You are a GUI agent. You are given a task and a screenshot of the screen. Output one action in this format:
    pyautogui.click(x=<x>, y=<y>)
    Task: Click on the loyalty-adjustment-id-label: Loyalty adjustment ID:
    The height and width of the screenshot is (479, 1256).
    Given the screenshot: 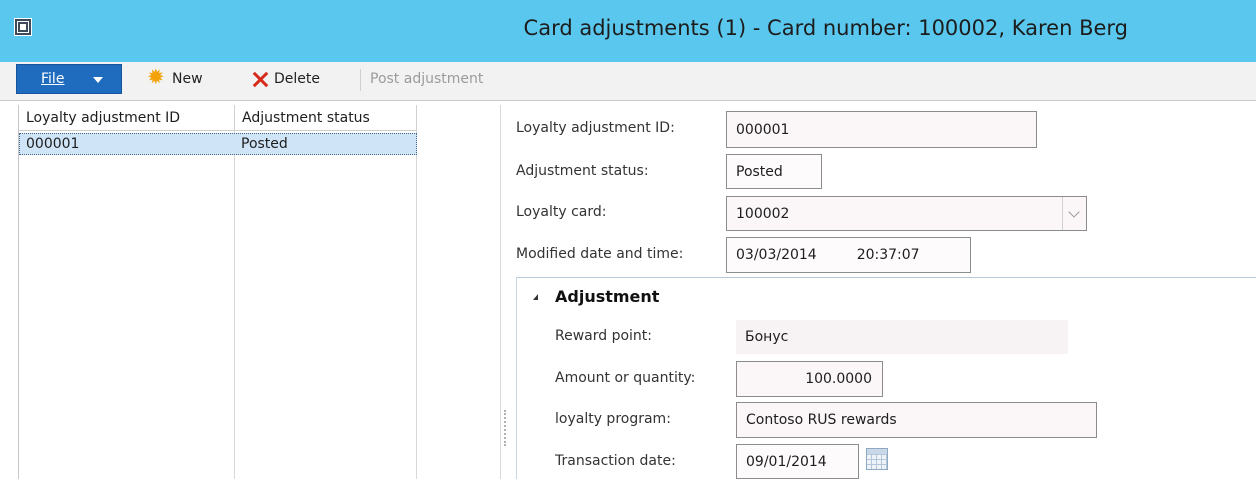 What is the action you would take?
    pyautogui.click(x=595, y=128)
    